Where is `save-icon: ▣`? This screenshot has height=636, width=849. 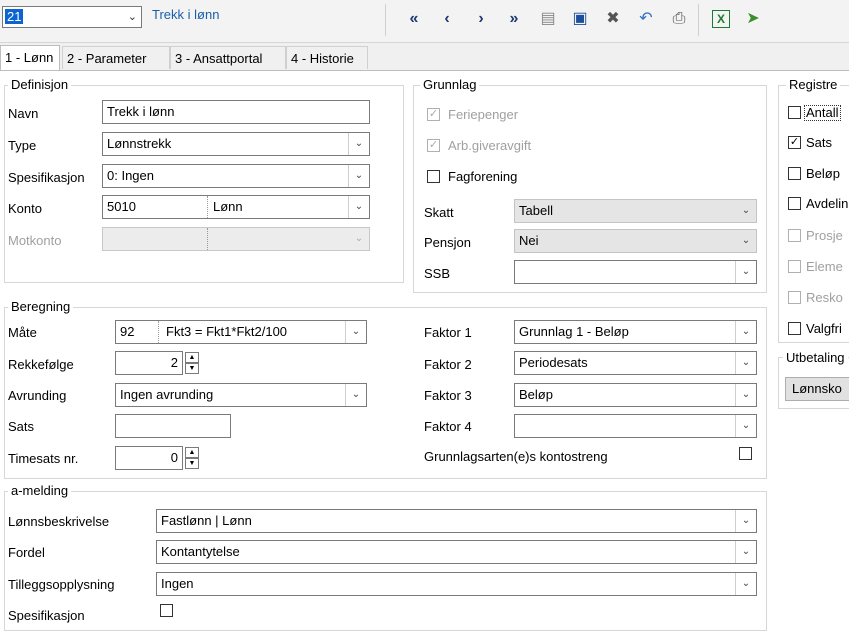
save-icon: ▣ is located at coordinates (580, 19).